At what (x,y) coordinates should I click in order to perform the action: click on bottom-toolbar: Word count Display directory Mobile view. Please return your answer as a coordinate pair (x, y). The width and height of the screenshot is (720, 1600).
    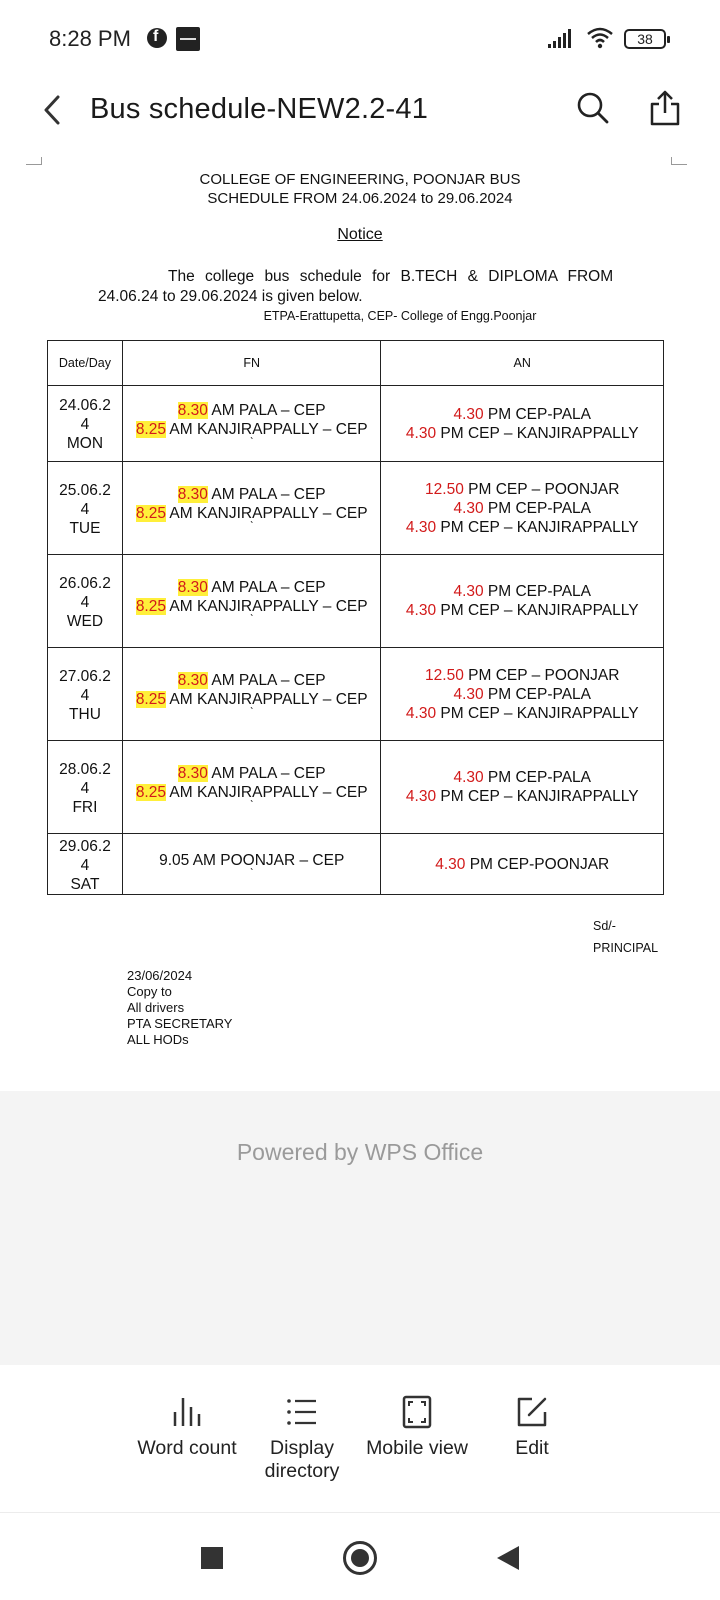
    Looking at the image, I should click on (360, 1439).